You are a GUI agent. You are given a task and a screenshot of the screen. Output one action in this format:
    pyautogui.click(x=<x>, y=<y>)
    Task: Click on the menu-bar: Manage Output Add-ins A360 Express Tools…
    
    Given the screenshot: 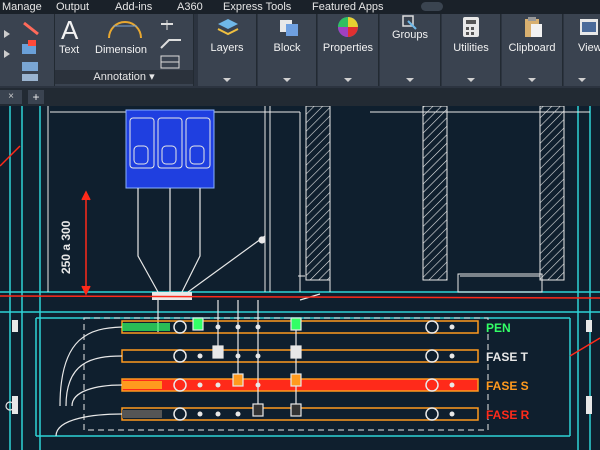 What is the action you would take?
    pyautogui.click(x=300, y=7)
    